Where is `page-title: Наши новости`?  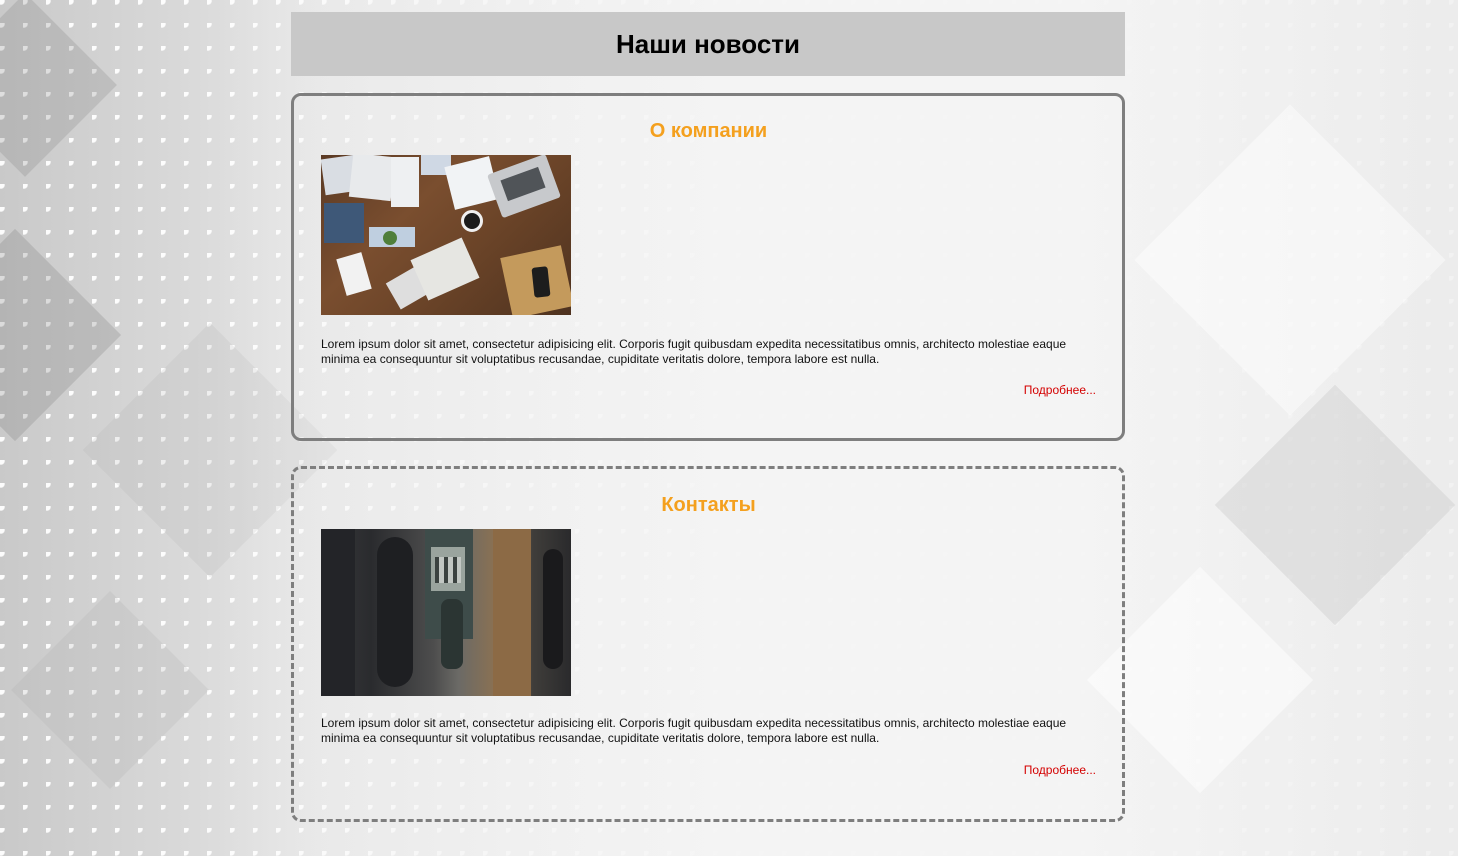
page-title: Наши новости is located at coordinates (708, 43).